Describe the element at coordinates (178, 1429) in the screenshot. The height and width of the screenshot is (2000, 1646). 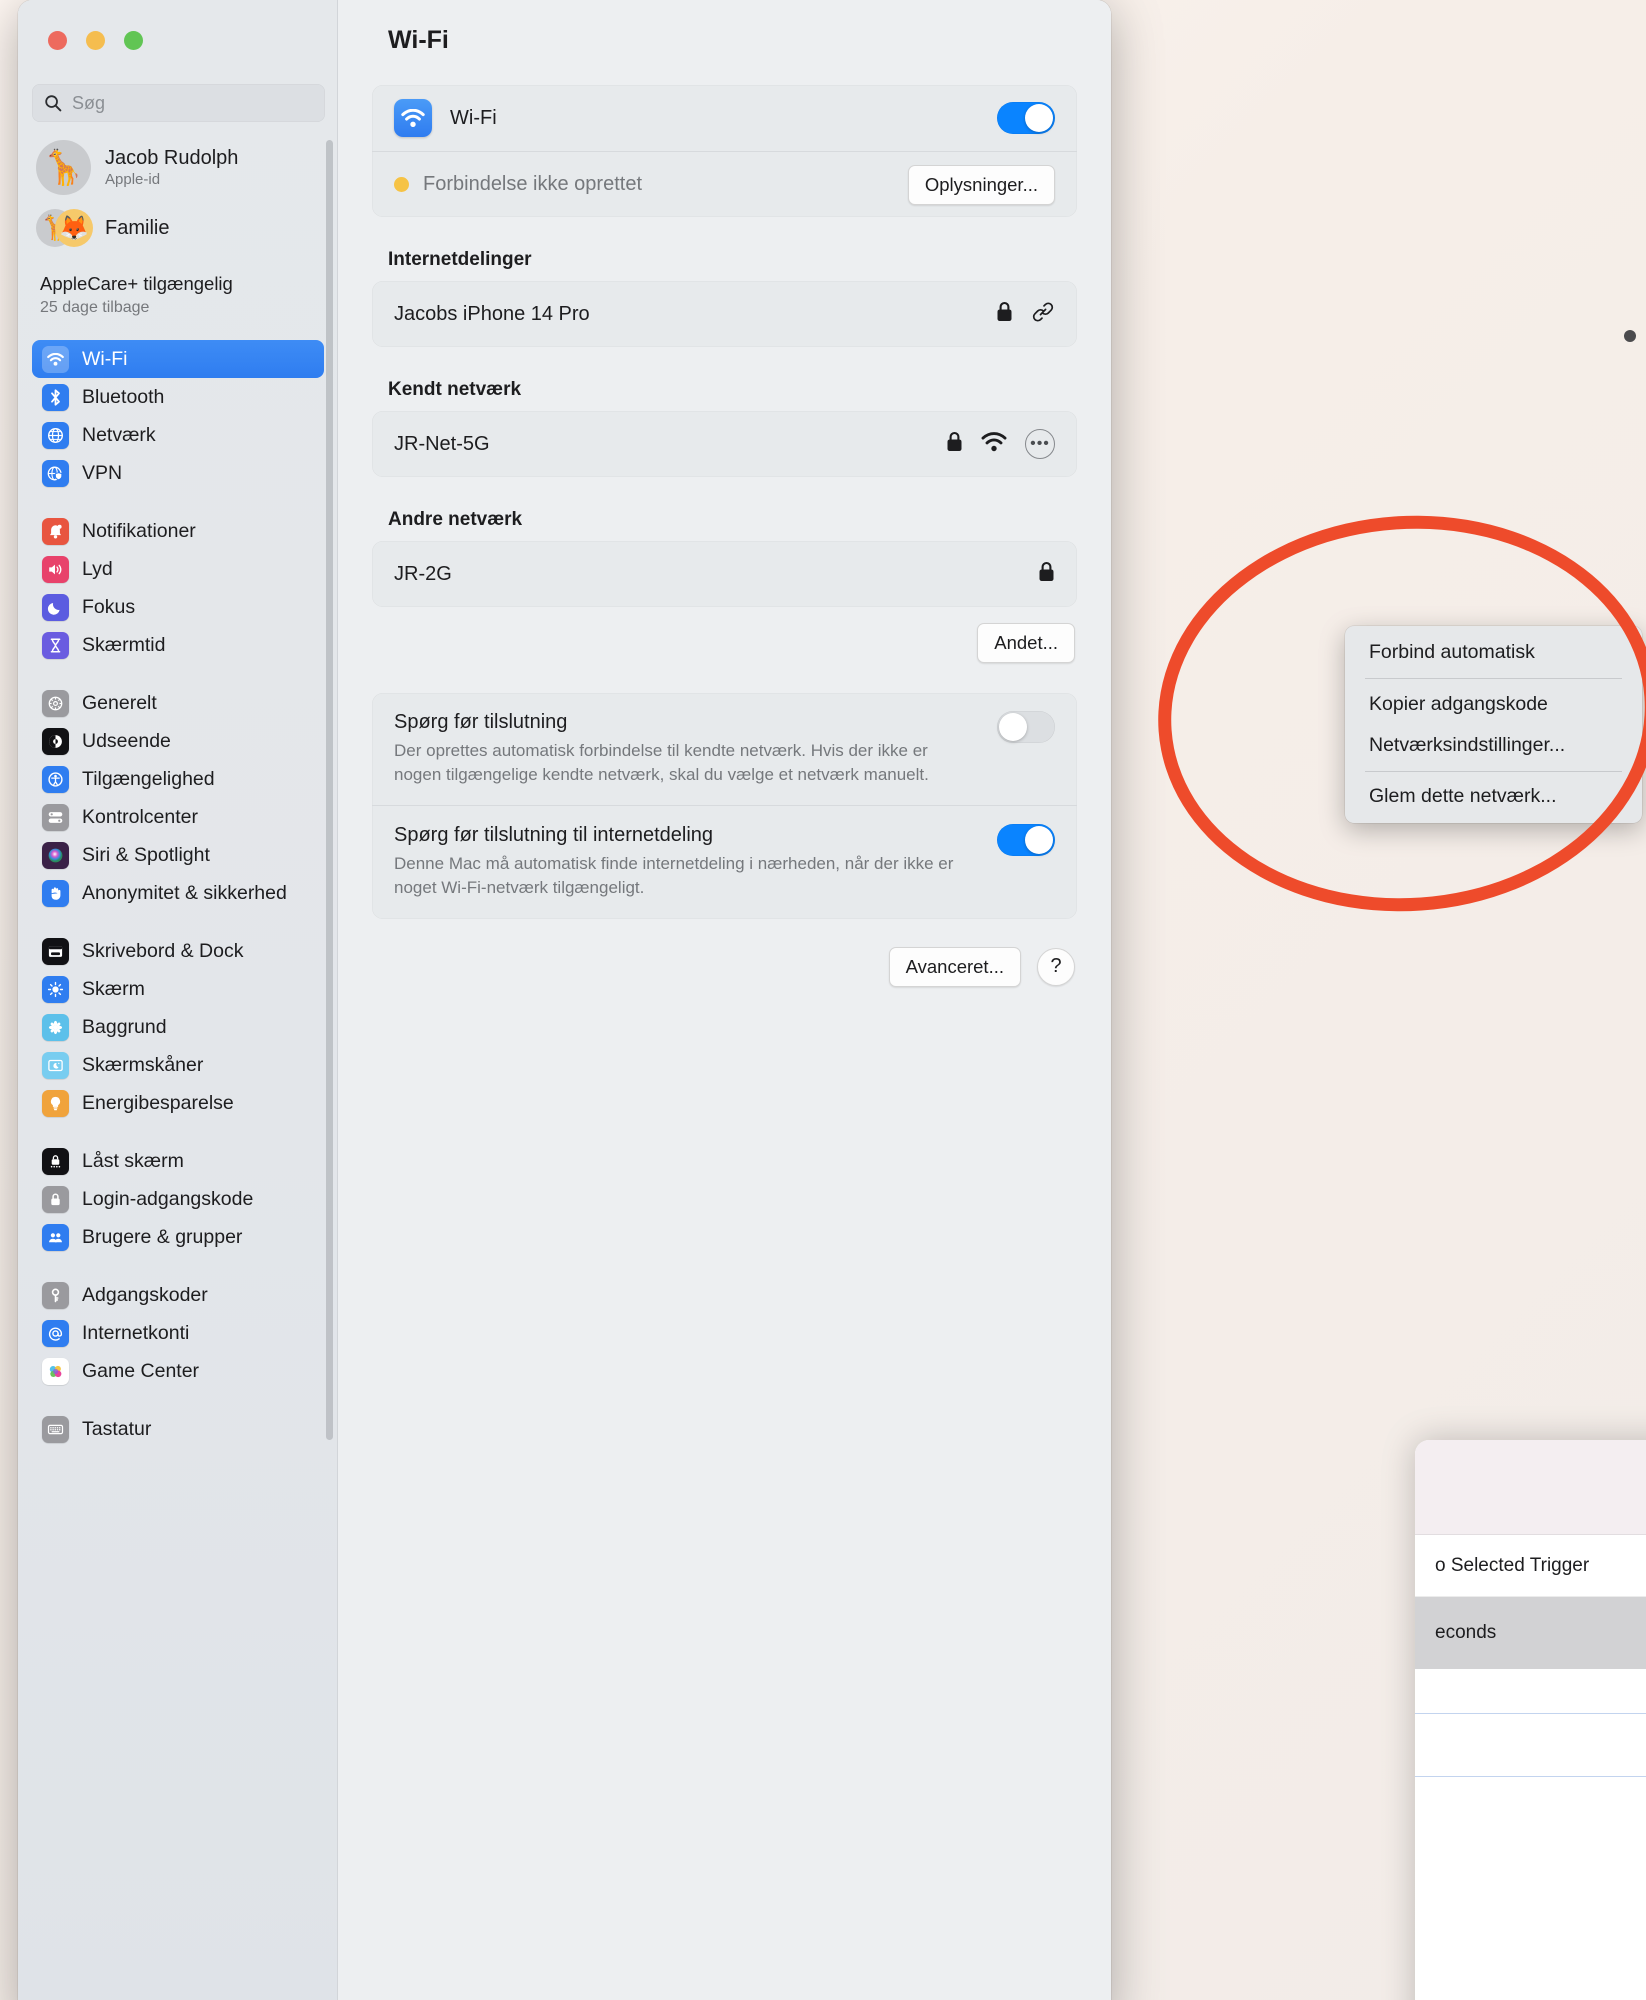
I see `sidebar-item-tastatur: Tastatur` at that location.